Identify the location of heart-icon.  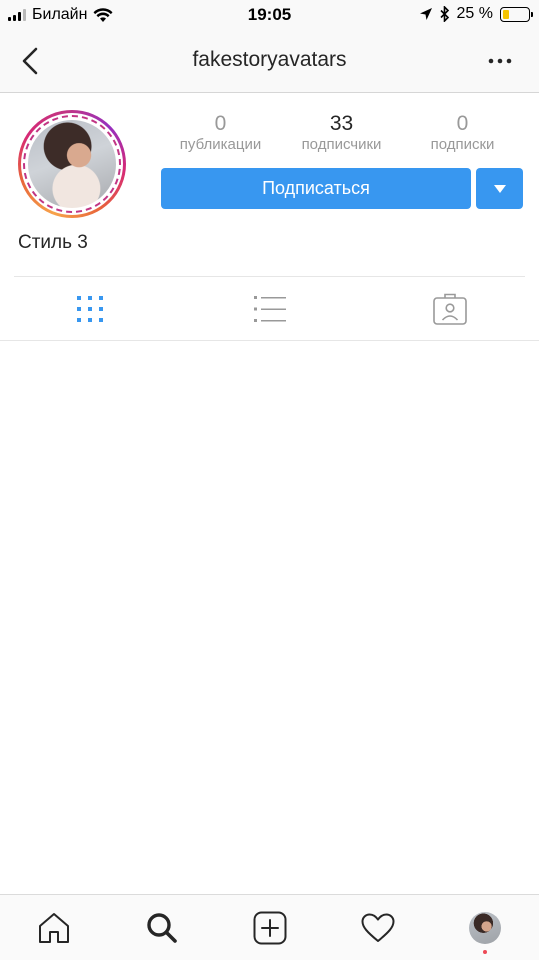
(378, 927).